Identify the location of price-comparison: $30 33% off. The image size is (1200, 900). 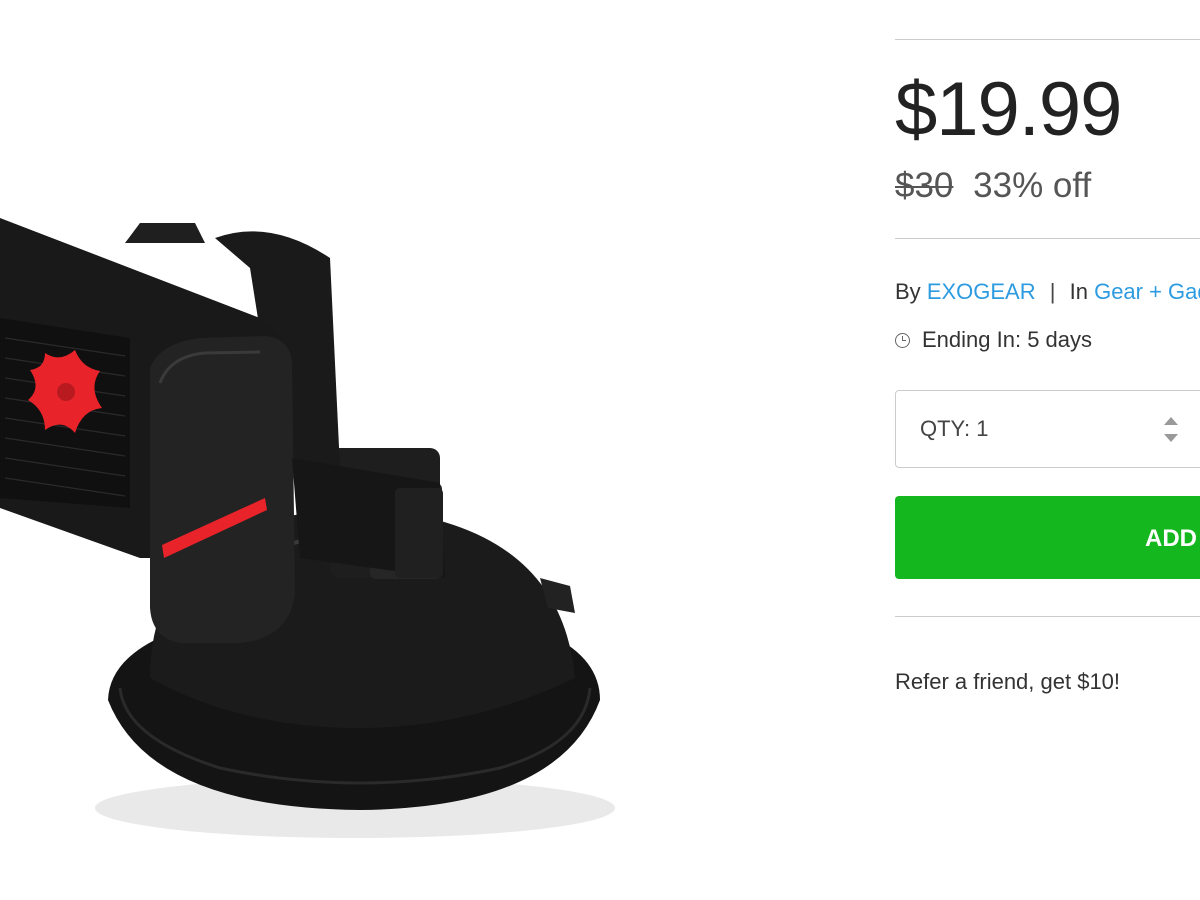
(993, 186).